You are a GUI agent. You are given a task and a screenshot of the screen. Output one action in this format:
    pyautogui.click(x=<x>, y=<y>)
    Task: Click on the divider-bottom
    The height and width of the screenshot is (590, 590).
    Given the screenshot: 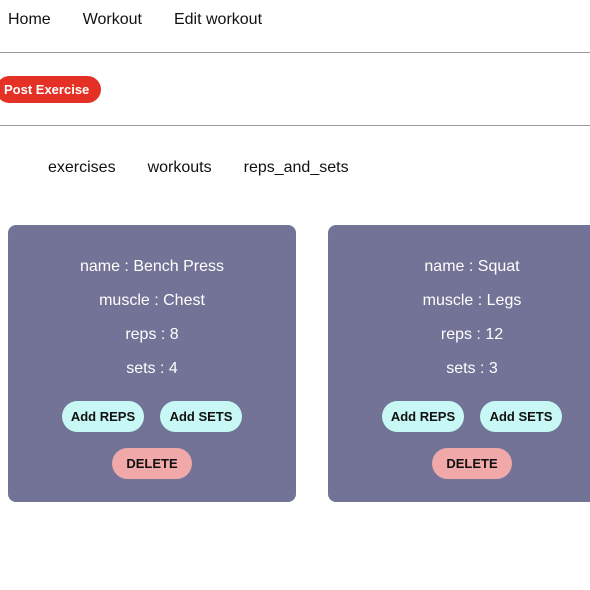 What is the action you would take?
    pyautogui.click(x=295, y=125)
    